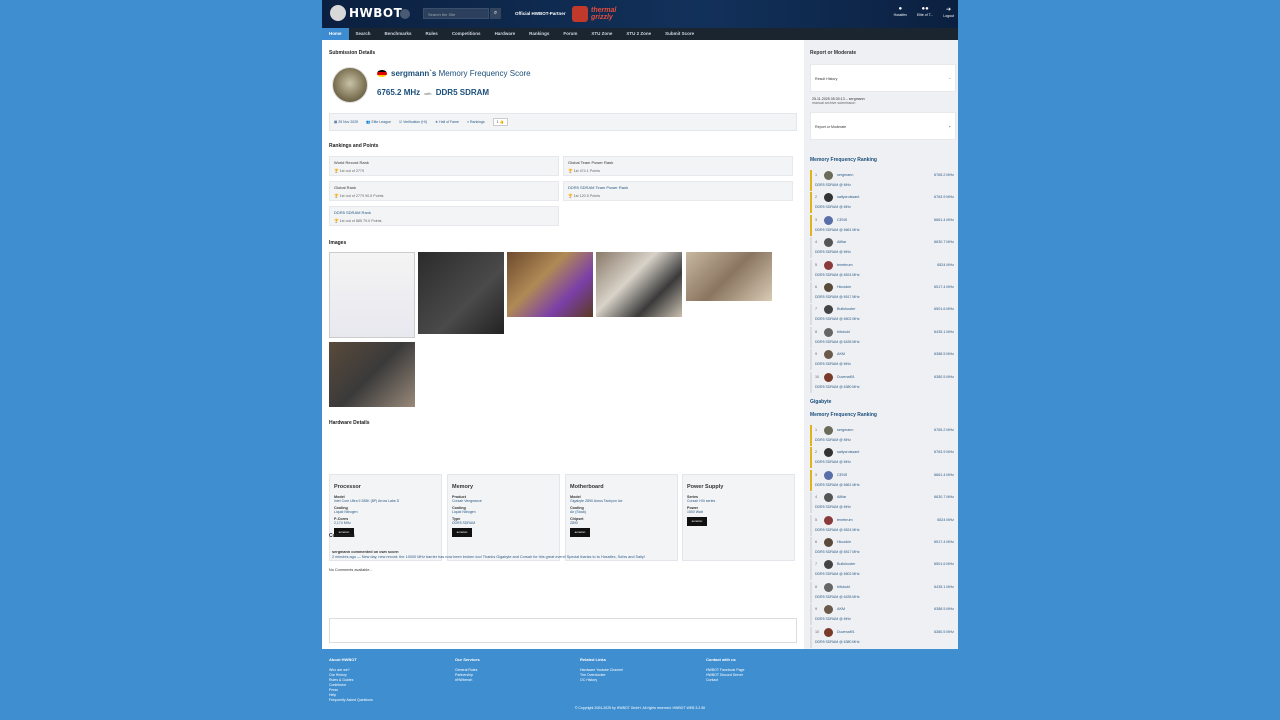 This screenshot has height=720, width=1280. I want to click on group2-title: Gigabyte, so click(820, 402).